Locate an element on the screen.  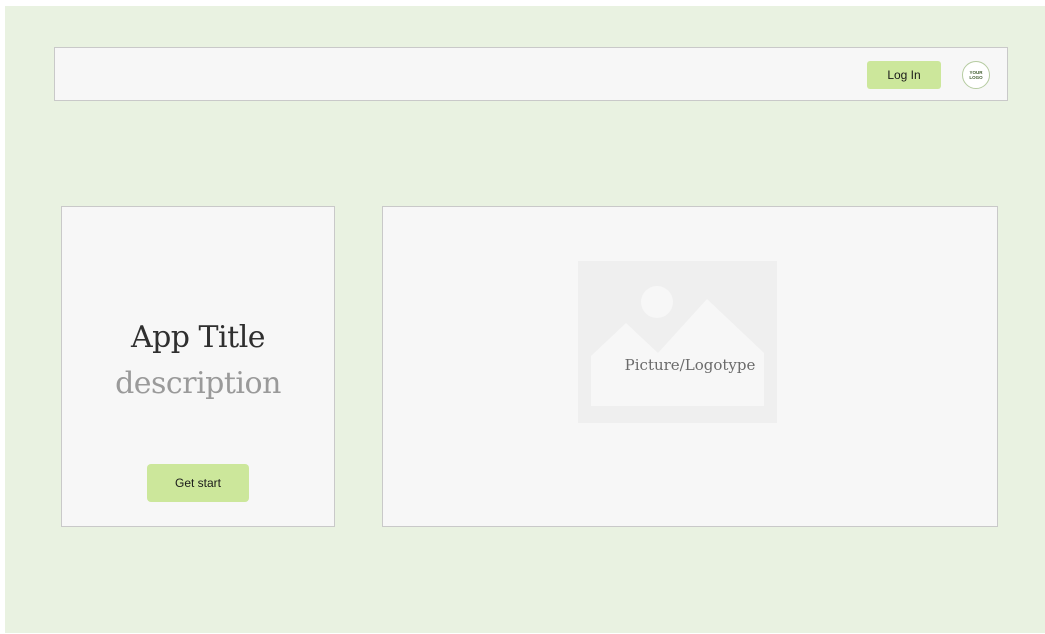
image-placeholder-icon is located at coordinates (677, 342).